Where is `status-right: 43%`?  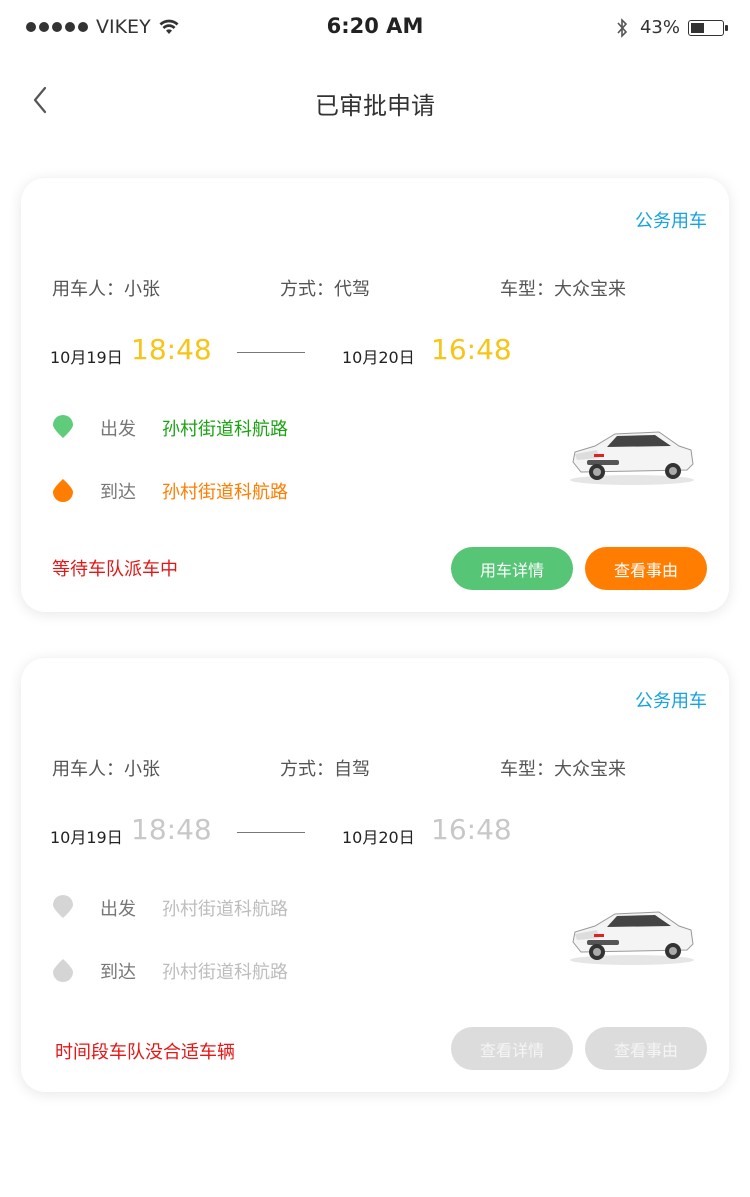 status-right: 43% is located at coordinates (672, 27).